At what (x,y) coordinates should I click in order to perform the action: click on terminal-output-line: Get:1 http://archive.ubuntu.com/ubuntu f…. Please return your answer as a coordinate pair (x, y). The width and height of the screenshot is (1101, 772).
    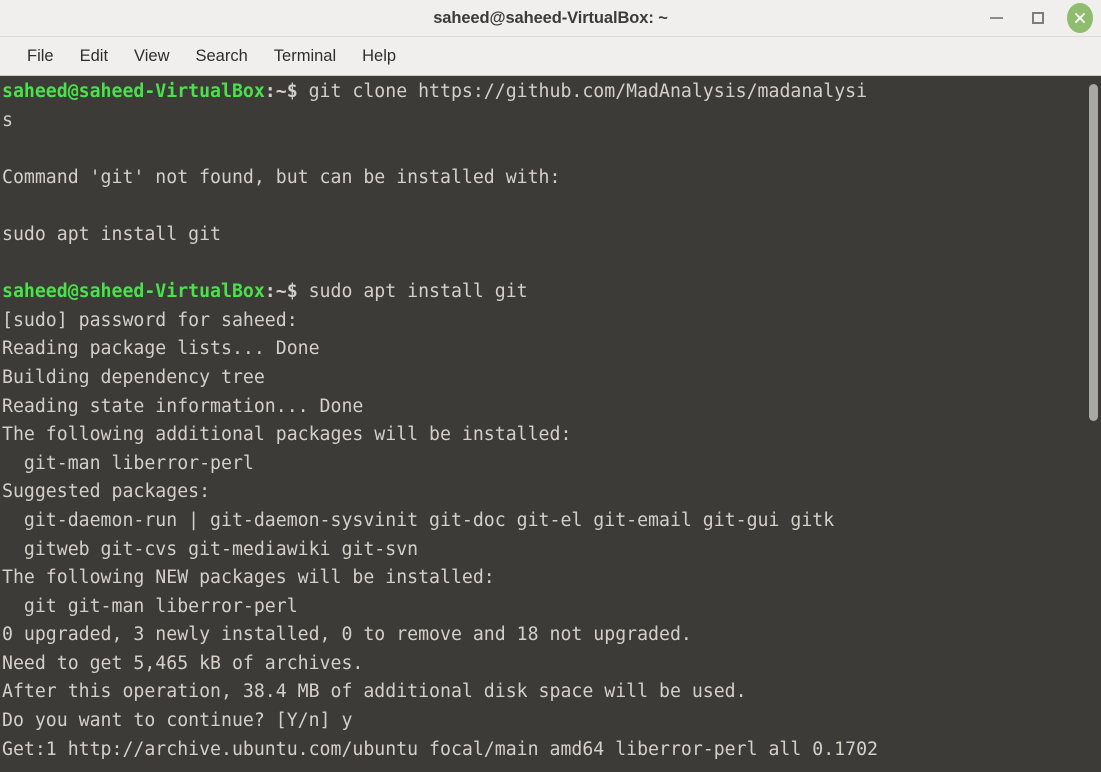
    Looking at the image, I should click on (551, 750).